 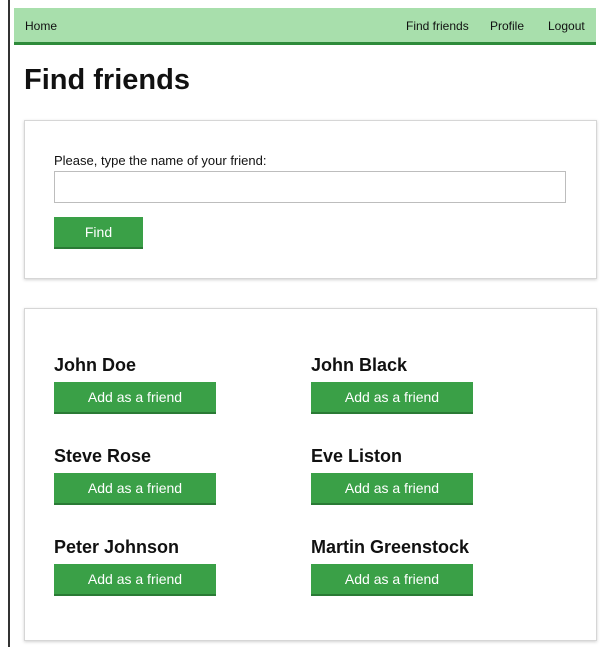 What do you see at coordinates (390, 547) in the screenshot?
I see `friend-name: Martin Greenstock` at bounding box center [390, 547].